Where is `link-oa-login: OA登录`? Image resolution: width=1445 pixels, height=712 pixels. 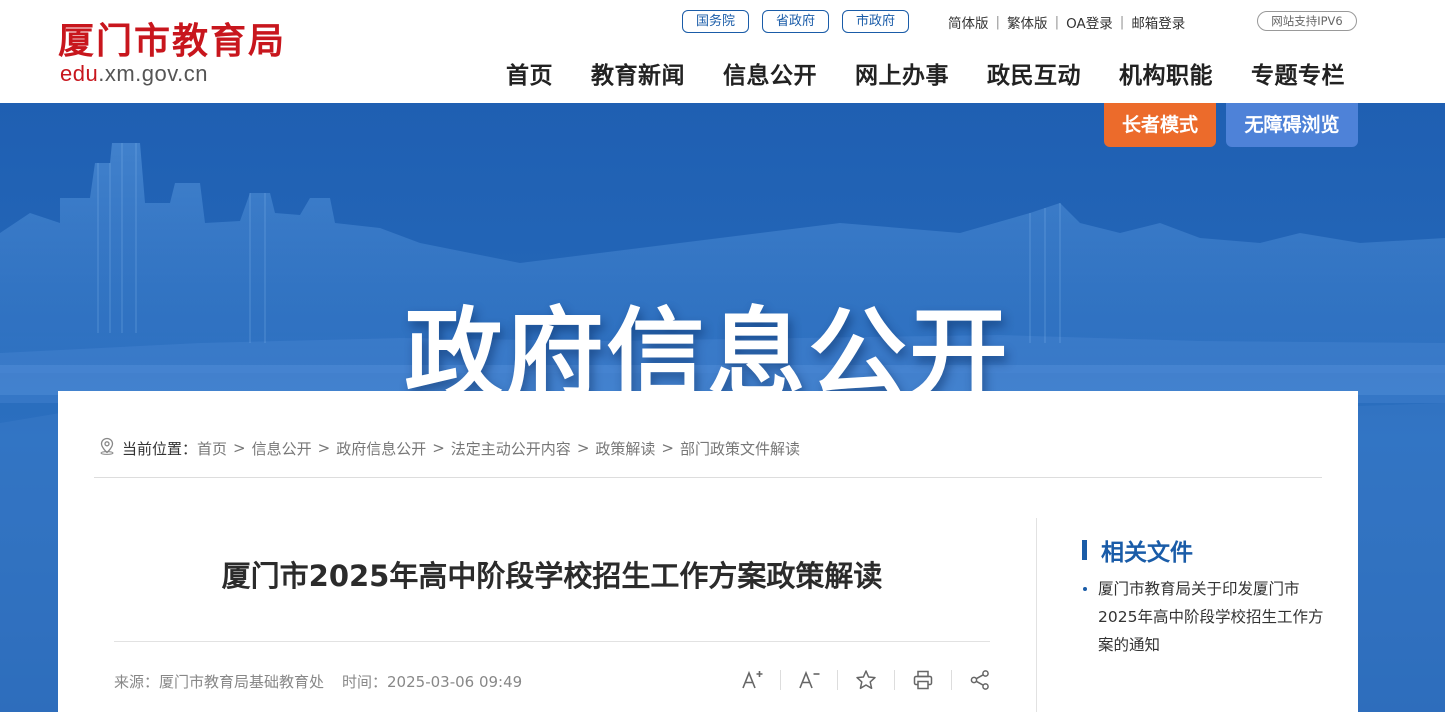
link-oa-login: OA登录 is located at coordinates (1089, 22).